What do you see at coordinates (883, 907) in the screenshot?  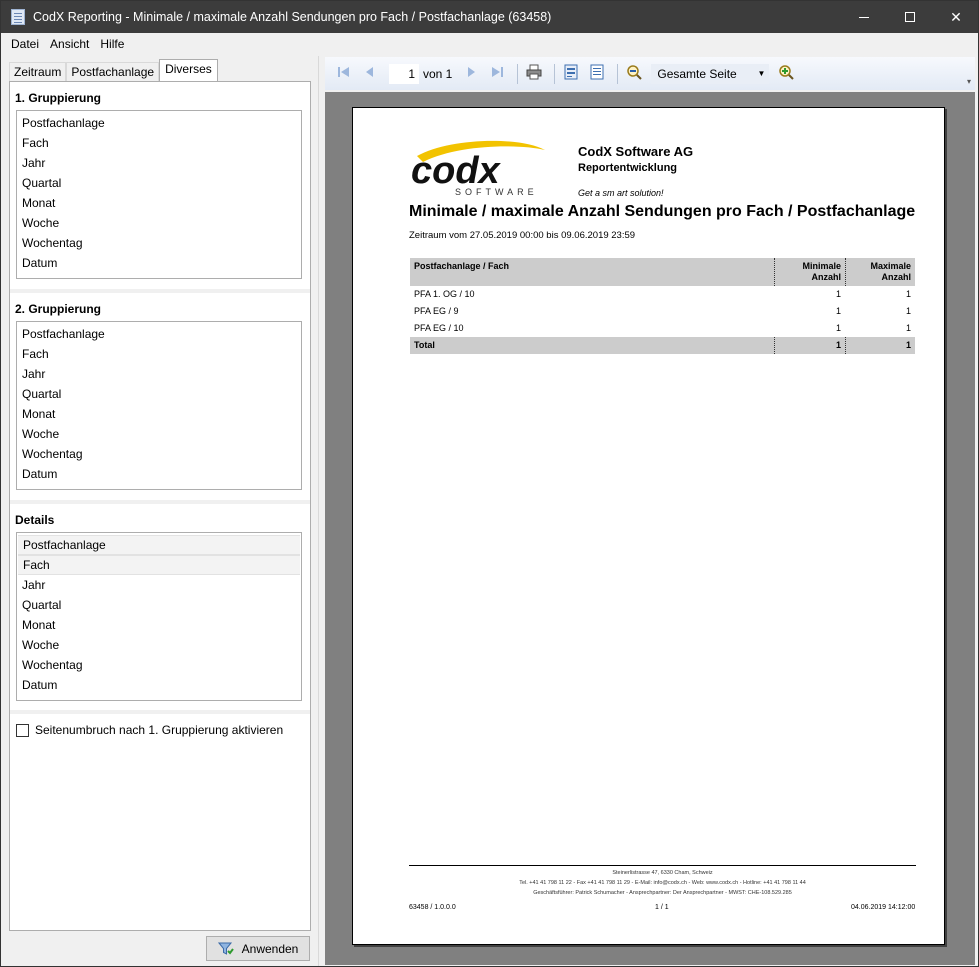 I see `footer-timestamp: 04.06.2019 14:12:00` at bounding box center [883, 907].